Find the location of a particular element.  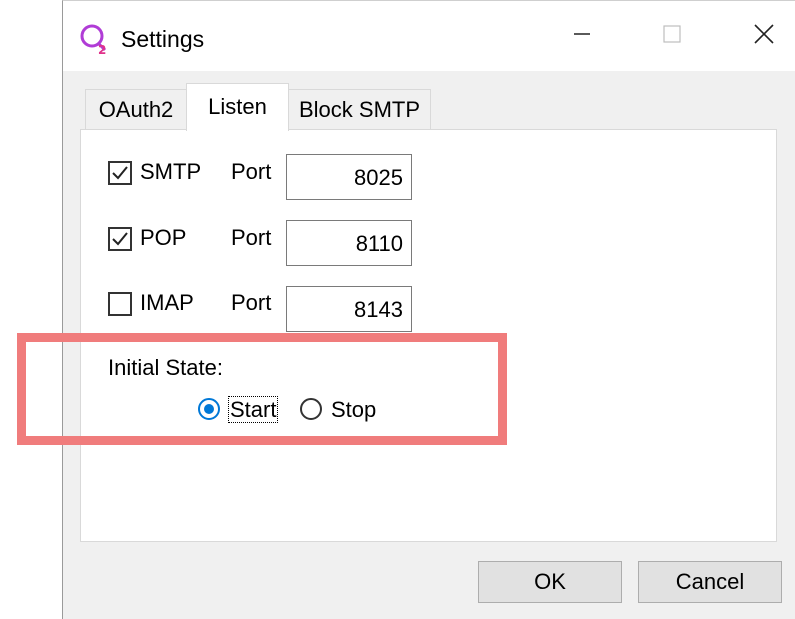

focus-rectangle: Start is located at coordinates (253, 409).